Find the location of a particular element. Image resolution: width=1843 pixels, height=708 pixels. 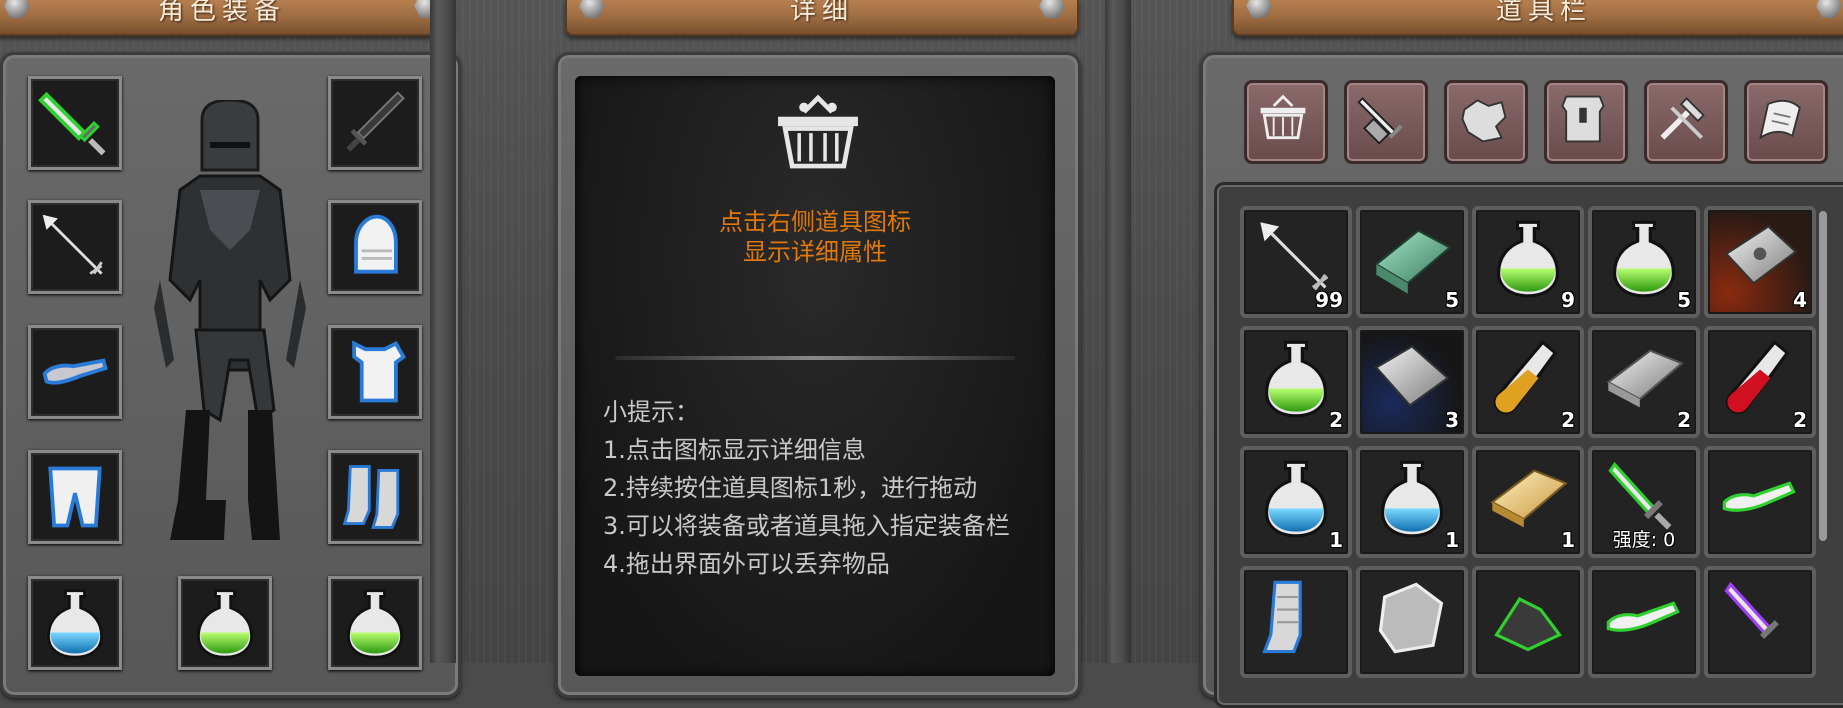

equipment-title-plank: 角色装备 is located at coordinates (227, 18).